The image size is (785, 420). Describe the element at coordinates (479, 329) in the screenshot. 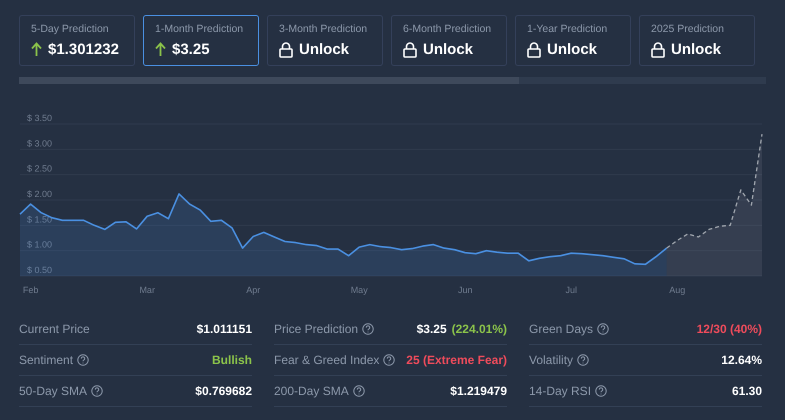

I see `change-percent: (224.01%)` at that location.